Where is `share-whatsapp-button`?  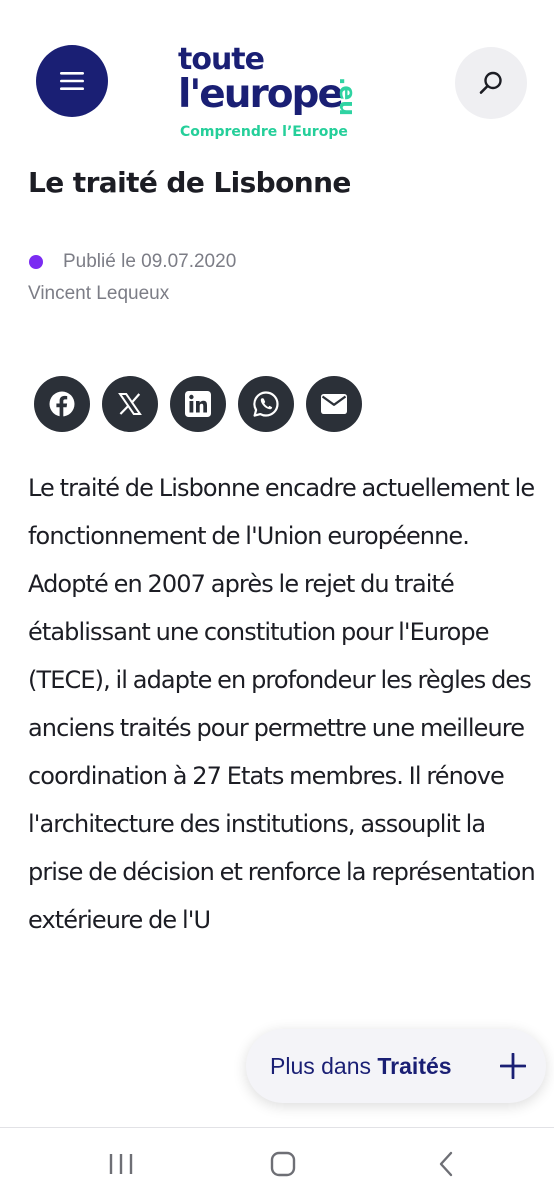
share-whatsapp-button is located at coordinates (266, 404).